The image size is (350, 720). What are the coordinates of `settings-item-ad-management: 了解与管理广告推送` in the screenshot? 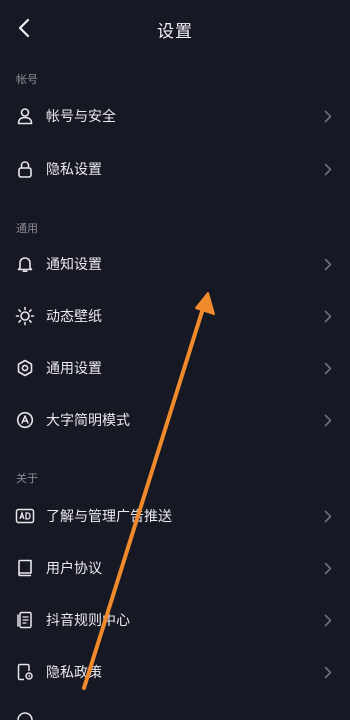 It's located at (175, 516).